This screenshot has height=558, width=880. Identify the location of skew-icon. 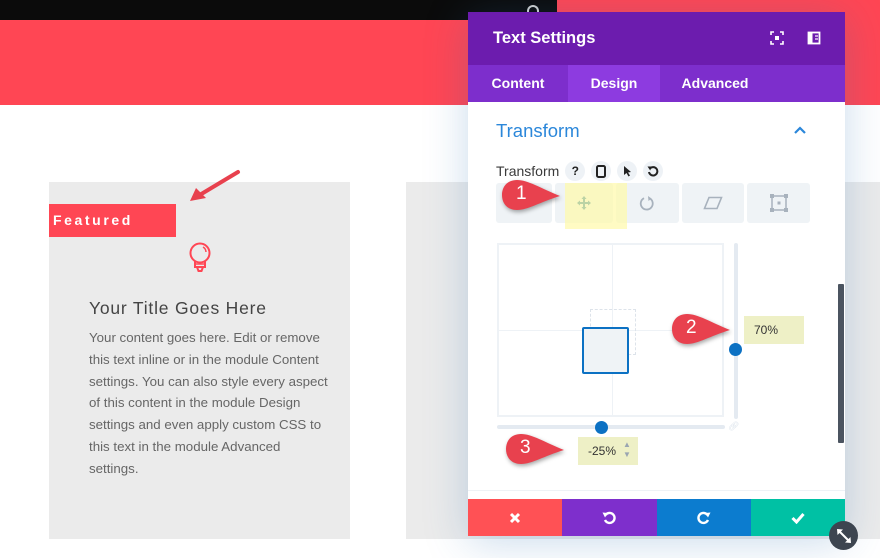
(713, 203).